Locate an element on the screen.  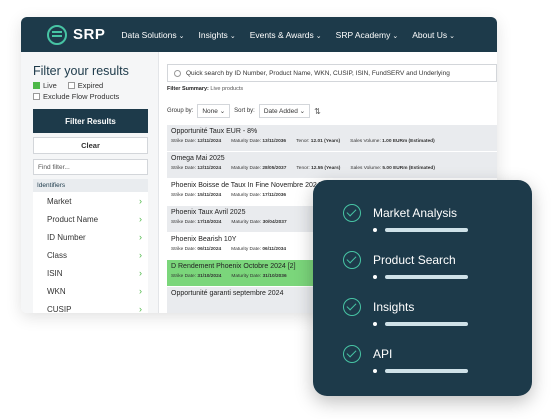
nav-label: SRP Academy is located at coordinates (363, 34).